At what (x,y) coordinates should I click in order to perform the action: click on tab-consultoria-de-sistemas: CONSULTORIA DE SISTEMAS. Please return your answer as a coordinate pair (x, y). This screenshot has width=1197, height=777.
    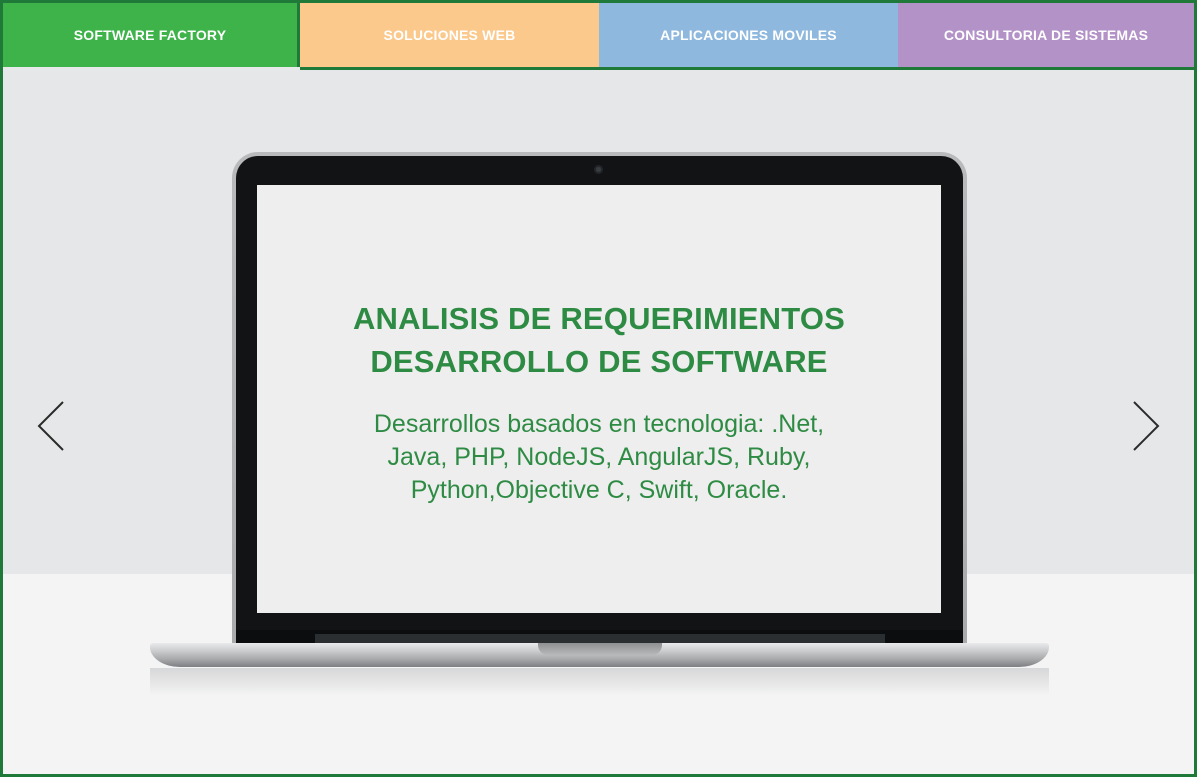
    Looking at the image, I should click on (1046, 35).